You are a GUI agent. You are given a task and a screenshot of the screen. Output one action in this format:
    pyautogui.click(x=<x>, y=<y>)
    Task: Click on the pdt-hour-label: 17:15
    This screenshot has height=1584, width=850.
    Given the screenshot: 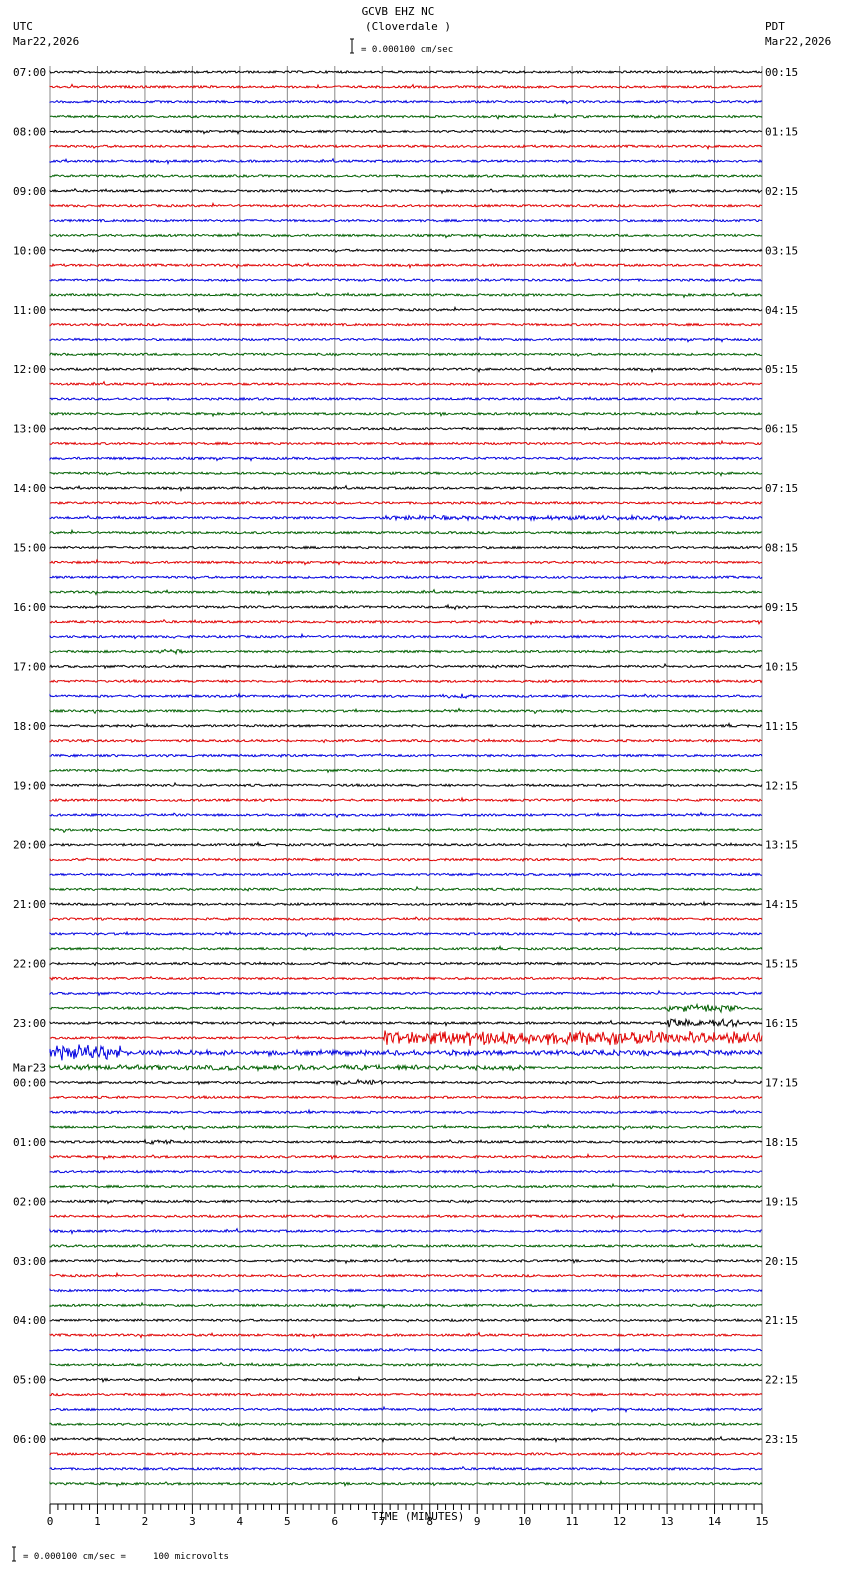 What is the action you would take?
    pyautogui.click(x=781, y=1082)
    